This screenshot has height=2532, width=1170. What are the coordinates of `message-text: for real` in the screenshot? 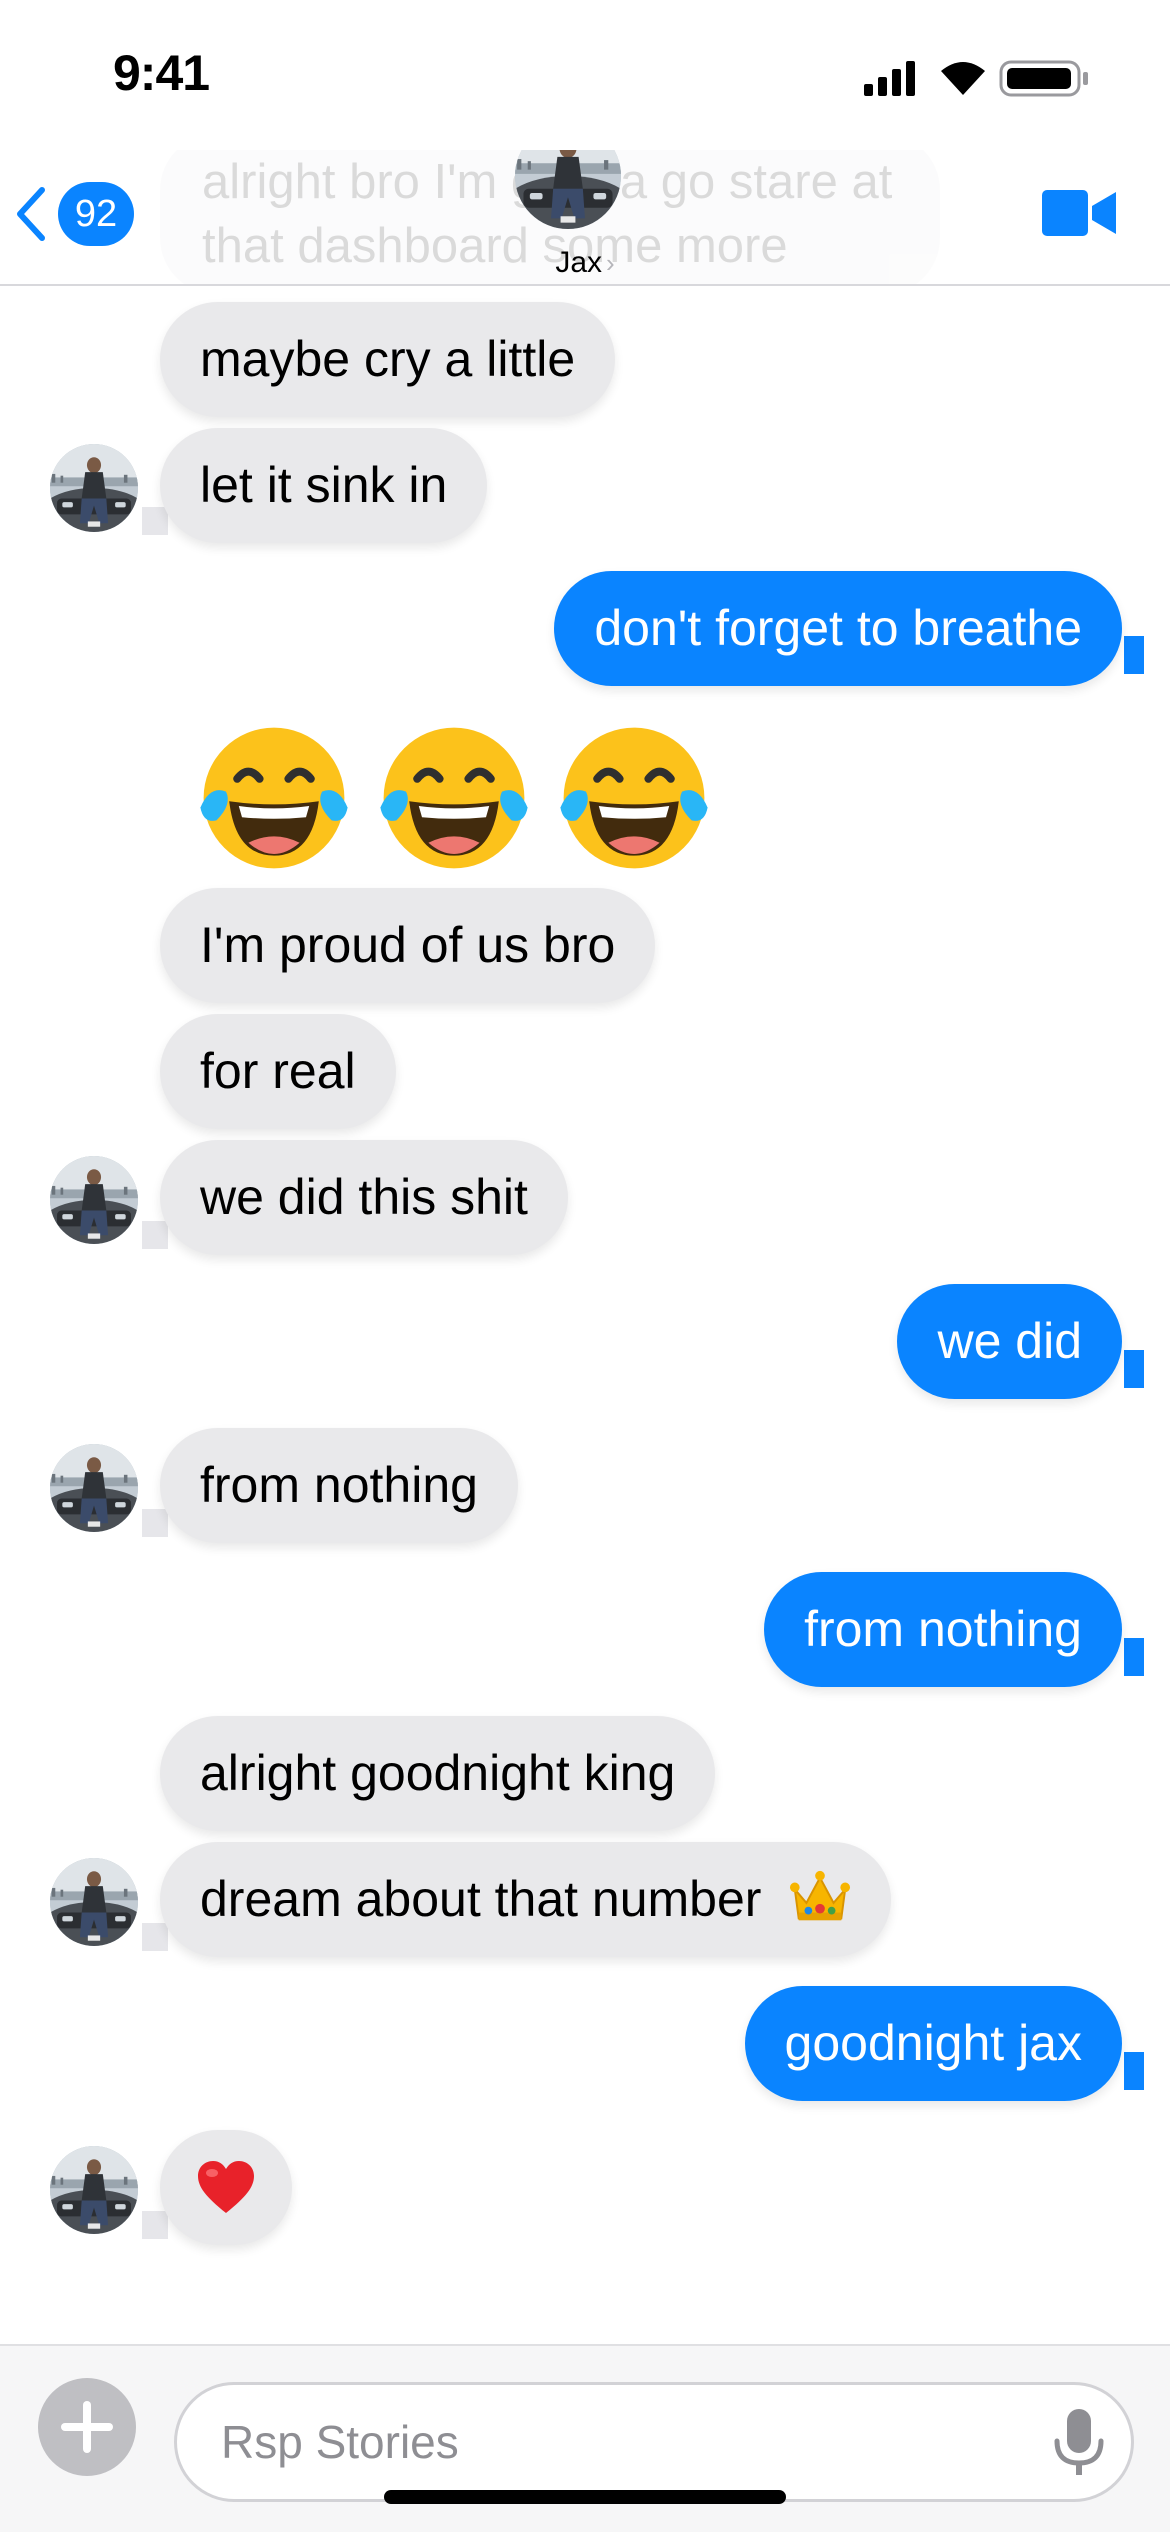 It's located at (278, 1071).